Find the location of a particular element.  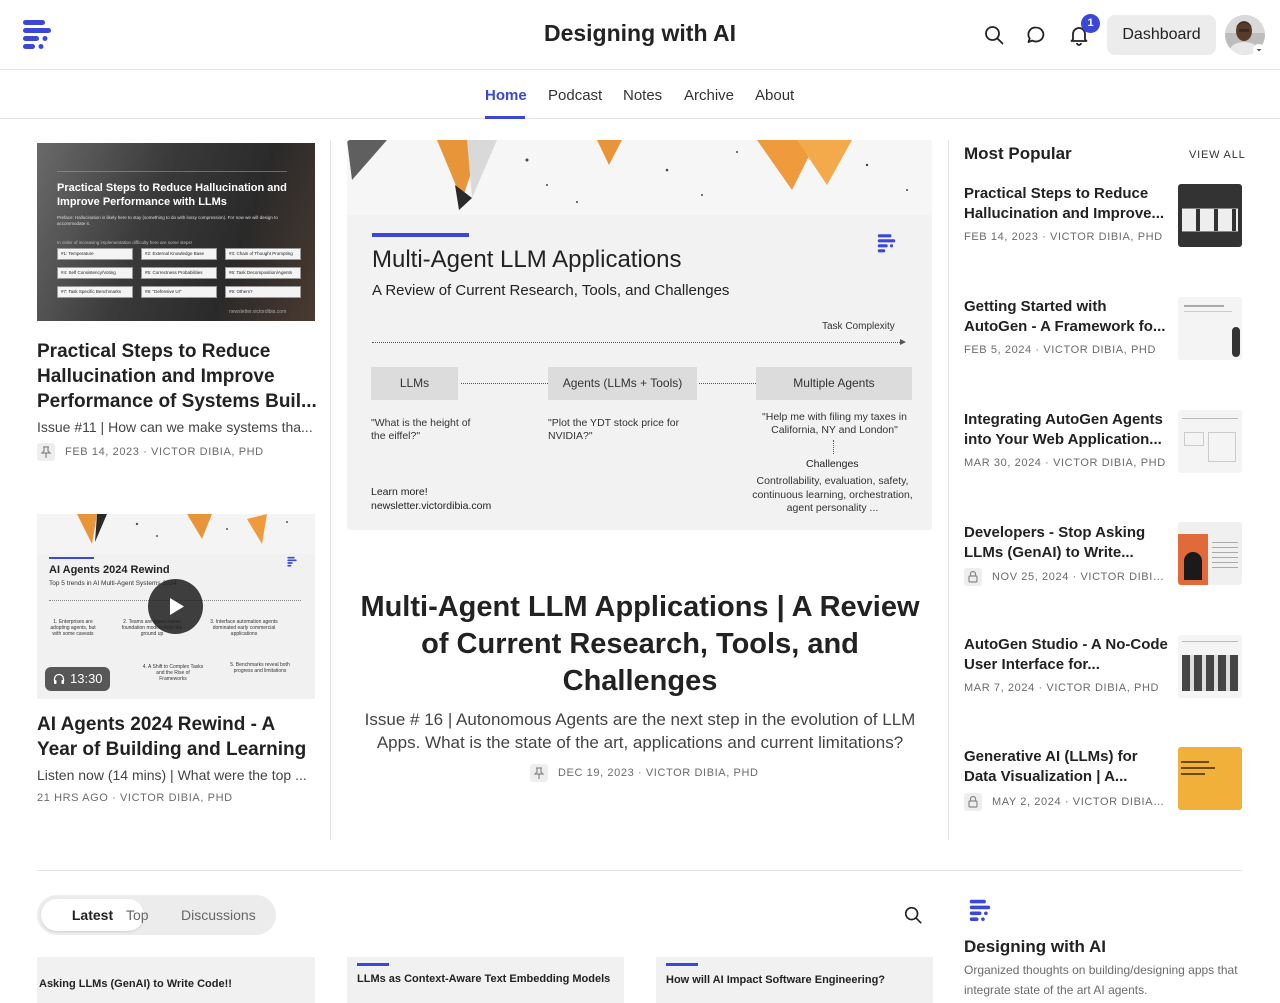

chat-icon is located at coordinates (1036, 35).